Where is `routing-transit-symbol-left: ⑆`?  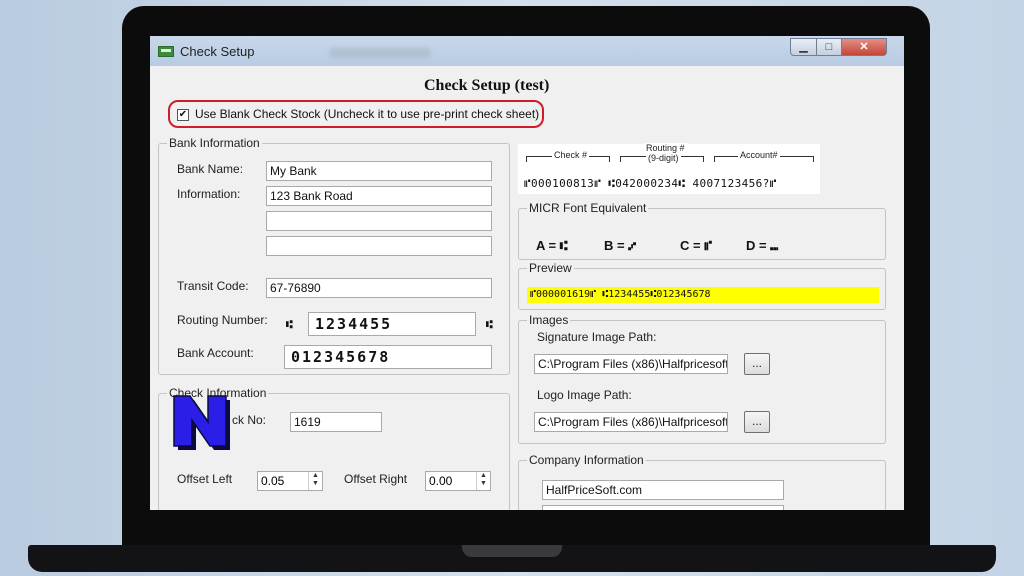
routing-transit-symbol-left: ⑆ is located at coordinates (289, 324).